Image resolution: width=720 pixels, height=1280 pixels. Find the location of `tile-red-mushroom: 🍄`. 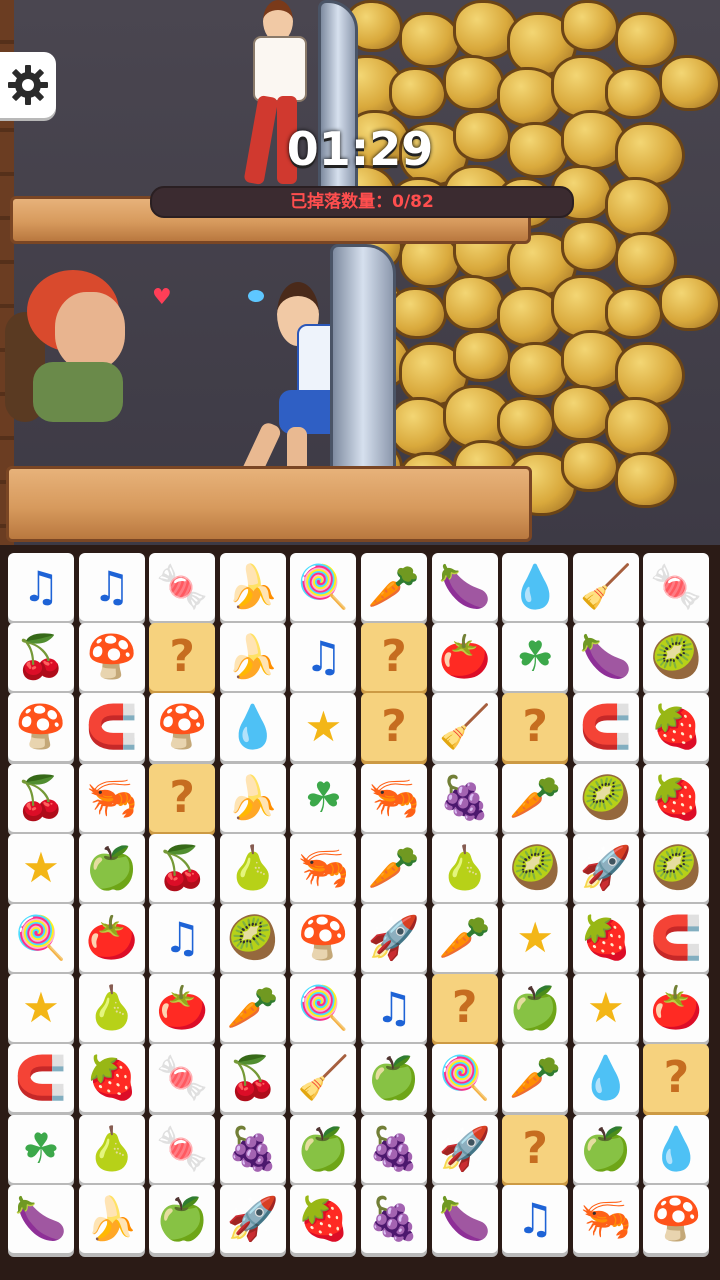

tile-red-mushroom: 🍄 is located at coordinates (182, 727).